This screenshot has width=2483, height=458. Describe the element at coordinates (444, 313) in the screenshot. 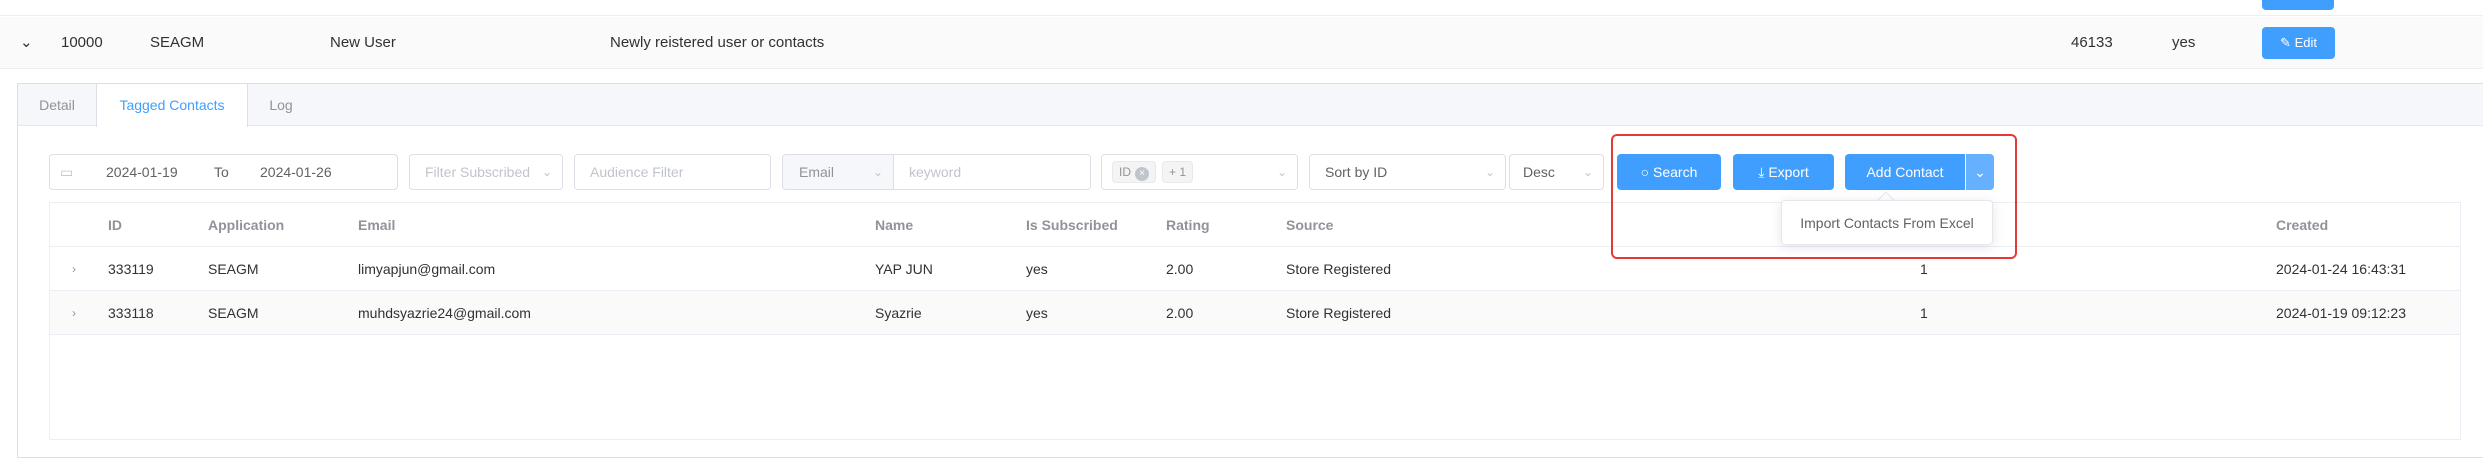

I see `cell-email: muhdsyazrie24@gmail.com` at that location.